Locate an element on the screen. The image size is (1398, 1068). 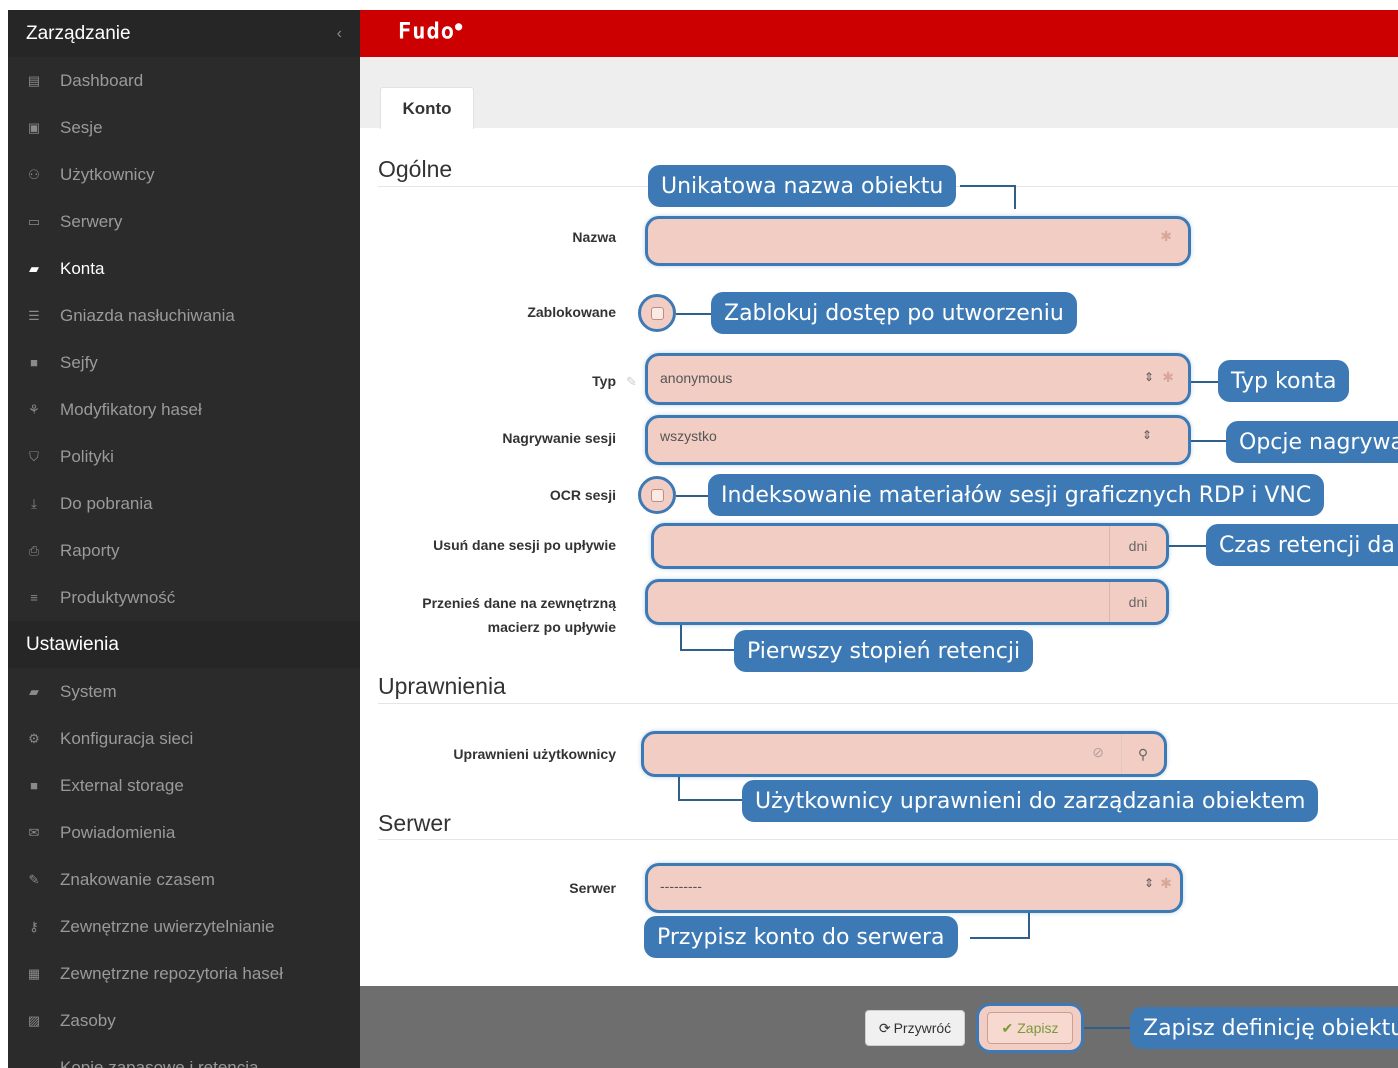
sidebar-item-polityki: ⛉ Polityki is located at coordinates (184, 456).